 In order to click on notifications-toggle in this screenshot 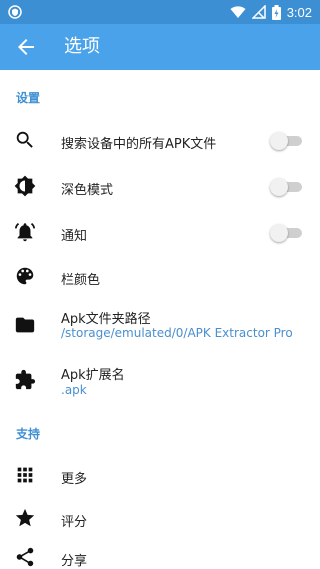, I will do `click(286, 233)`.